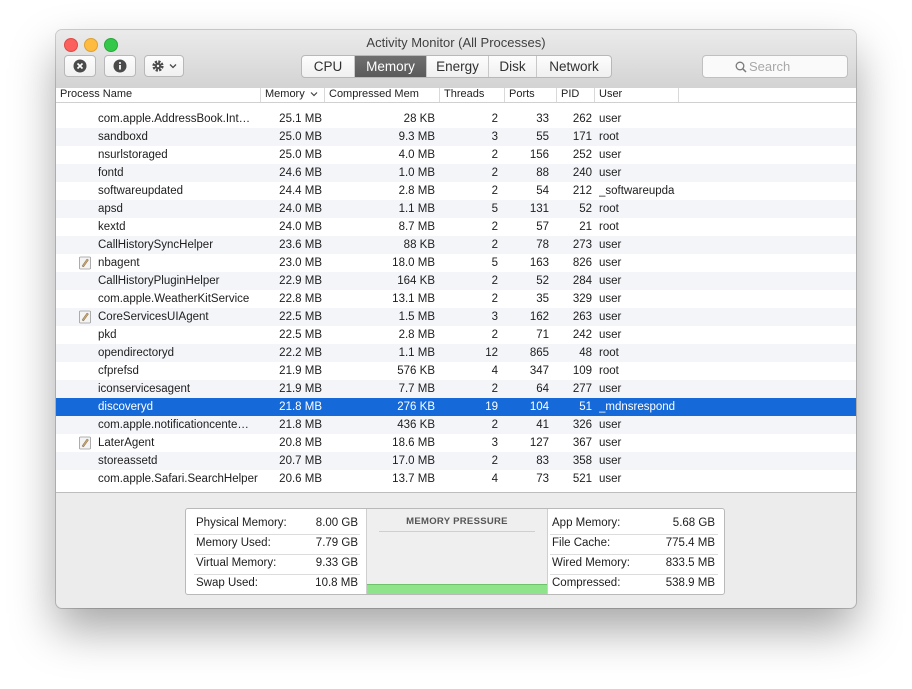 The image size is (912, 689). I want to click on table-row: nsurlstoraged 25.0 MB 4.0 MB 2 156 252 user, so click(456, 155).